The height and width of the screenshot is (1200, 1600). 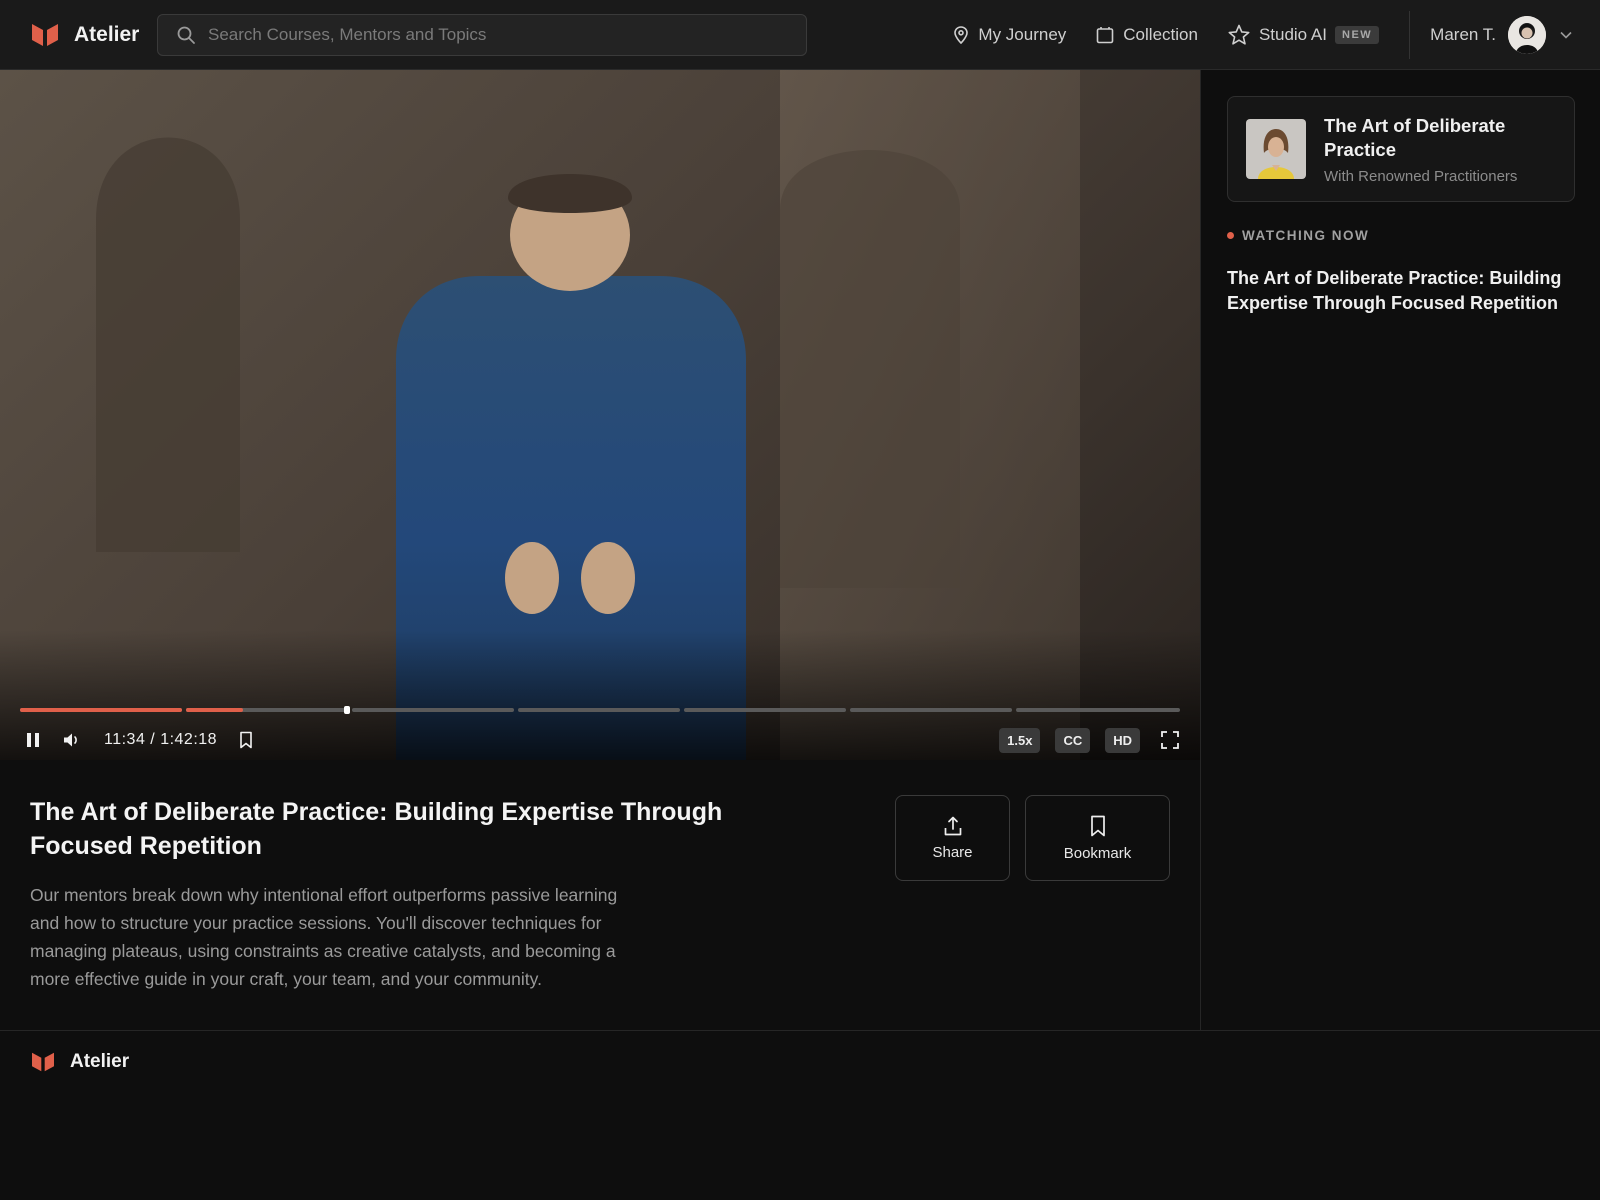 I want to click on main-nav: My Journey Collection Studio AI NEW, so click(x=1151, y=35).